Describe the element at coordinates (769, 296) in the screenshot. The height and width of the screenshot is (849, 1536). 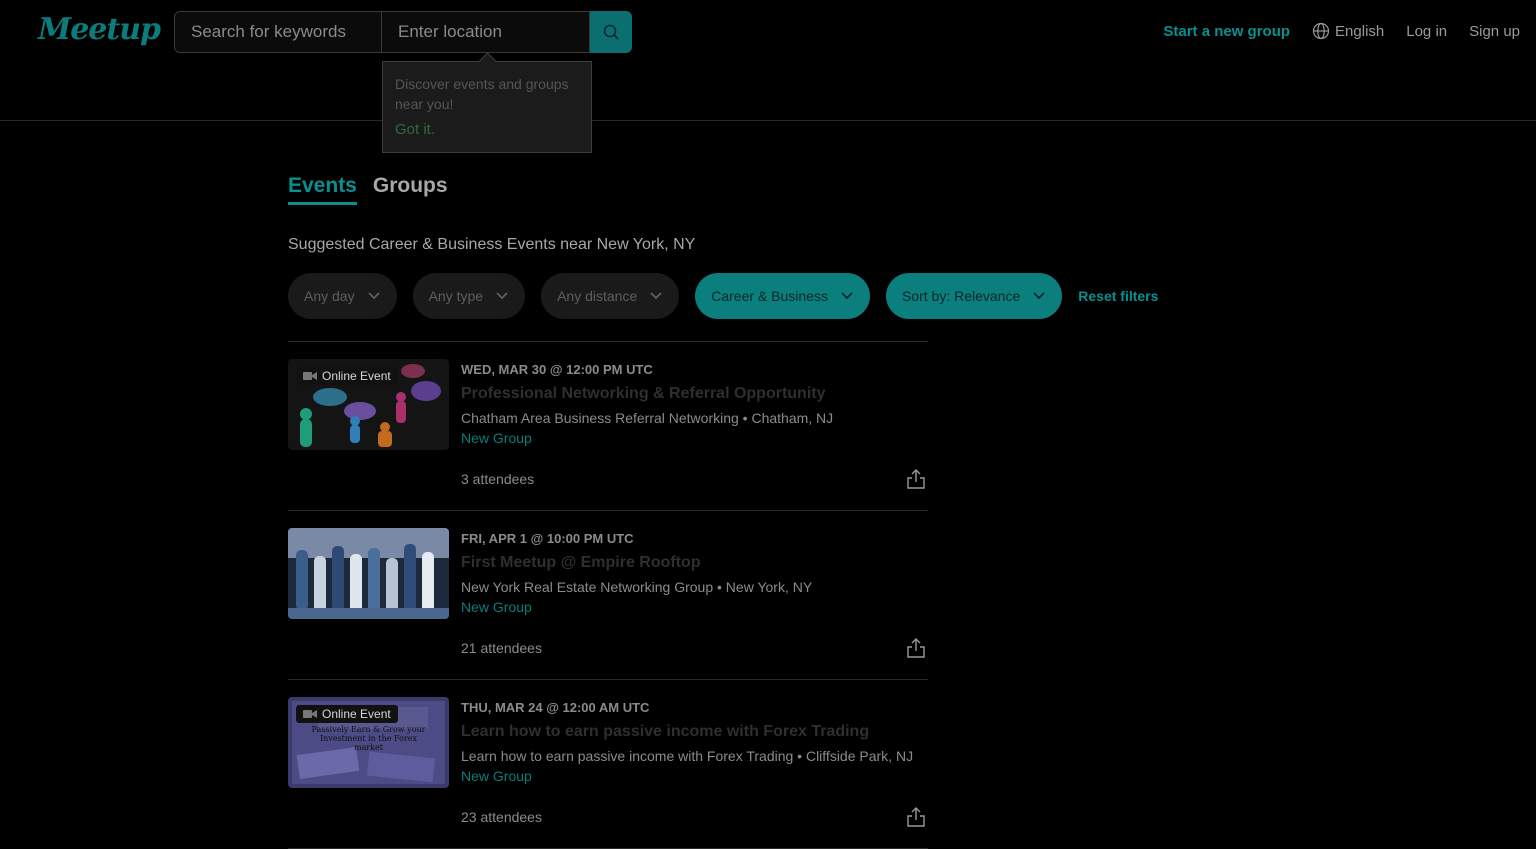
I see `category-filter-label: Career & Business` at that location.